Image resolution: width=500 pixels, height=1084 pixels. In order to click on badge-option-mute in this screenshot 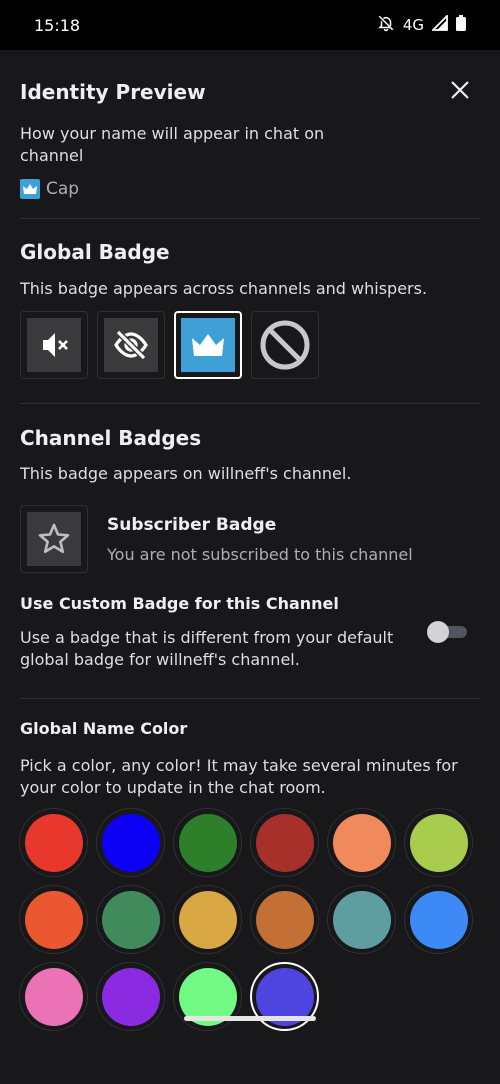, I will do `click(54, 345)`.